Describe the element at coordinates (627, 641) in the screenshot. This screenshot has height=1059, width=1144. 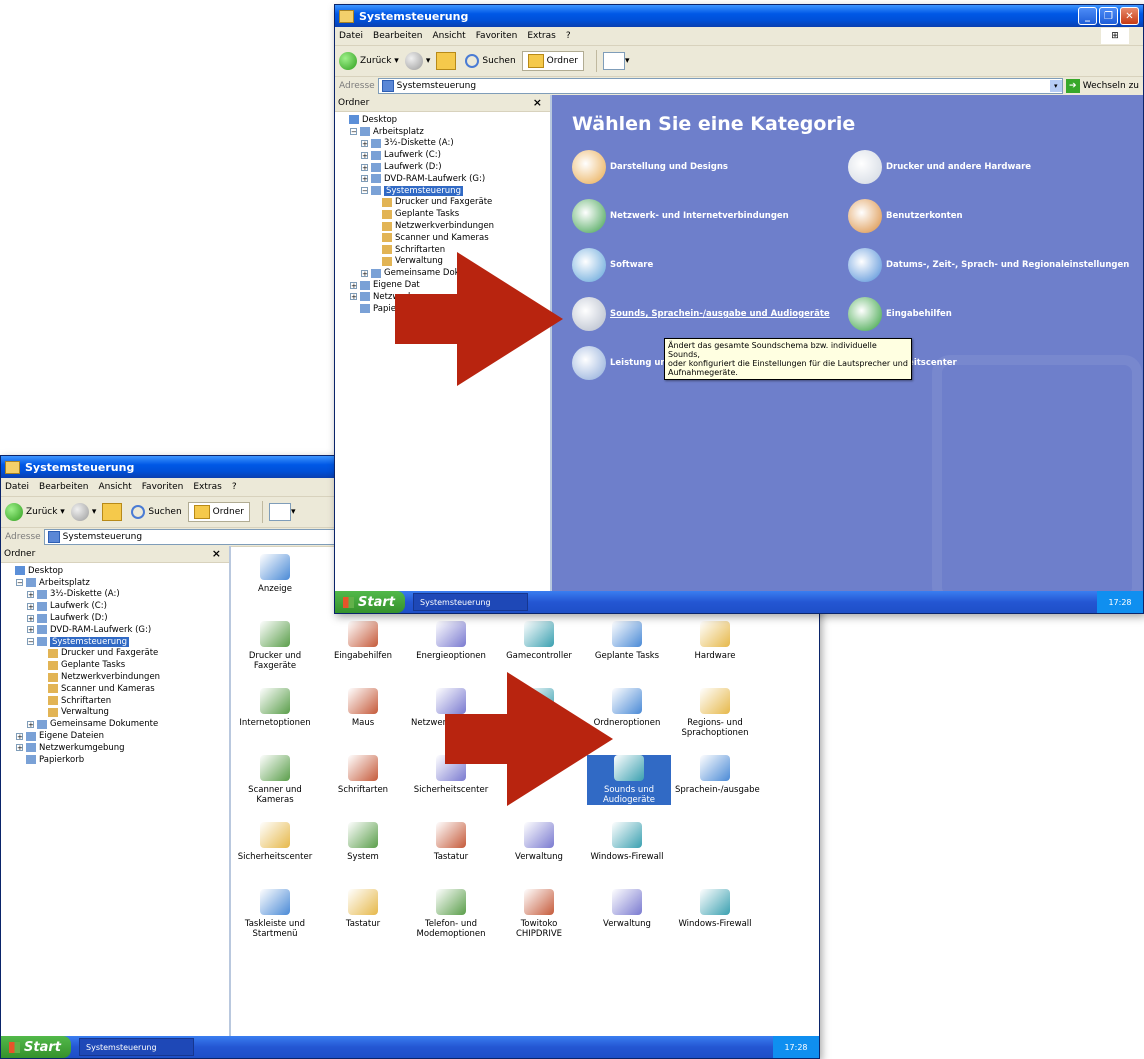
I see `control-panel-item: Geplante Tasks` at that location.